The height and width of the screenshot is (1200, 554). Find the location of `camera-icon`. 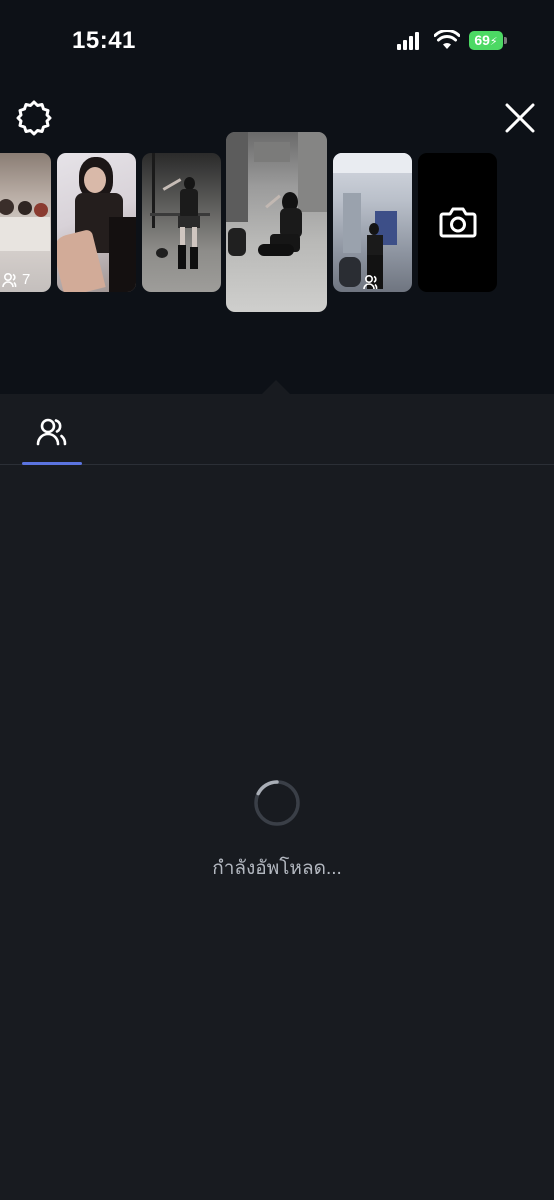

camera-icon is located at coordinates (458, 222).